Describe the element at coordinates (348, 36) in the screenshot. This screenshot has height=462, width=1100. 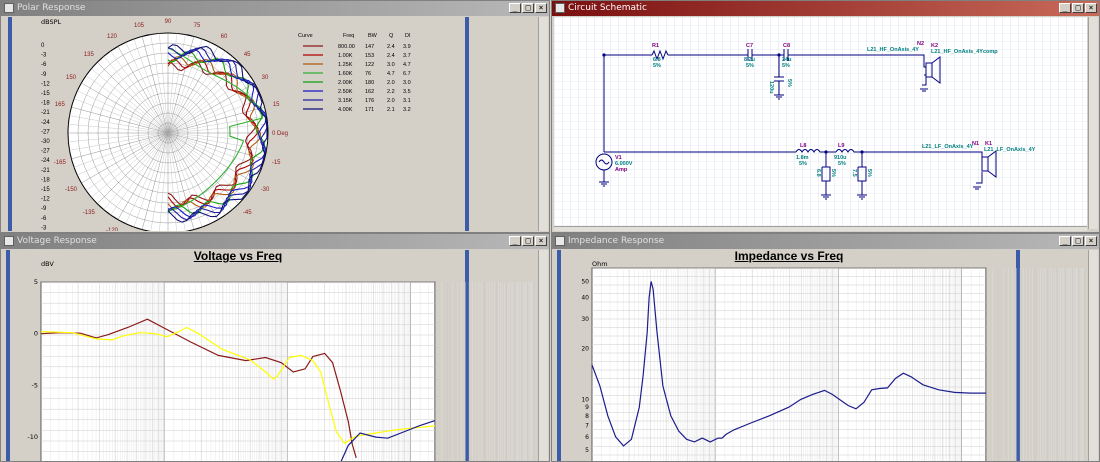
I see `polar-legend-header: Freq` at that location.